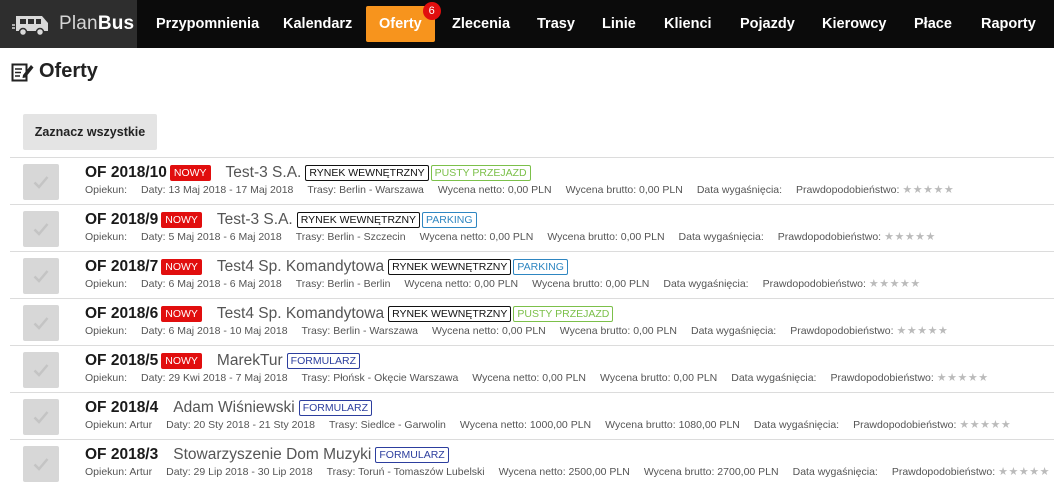 This screenshot has width=1054, height=486. What do you see at coordinates (767, 24) in the screenshot?
I see `nav-item-pojazdy: Pojazdy` at bounding box center [767, 24].